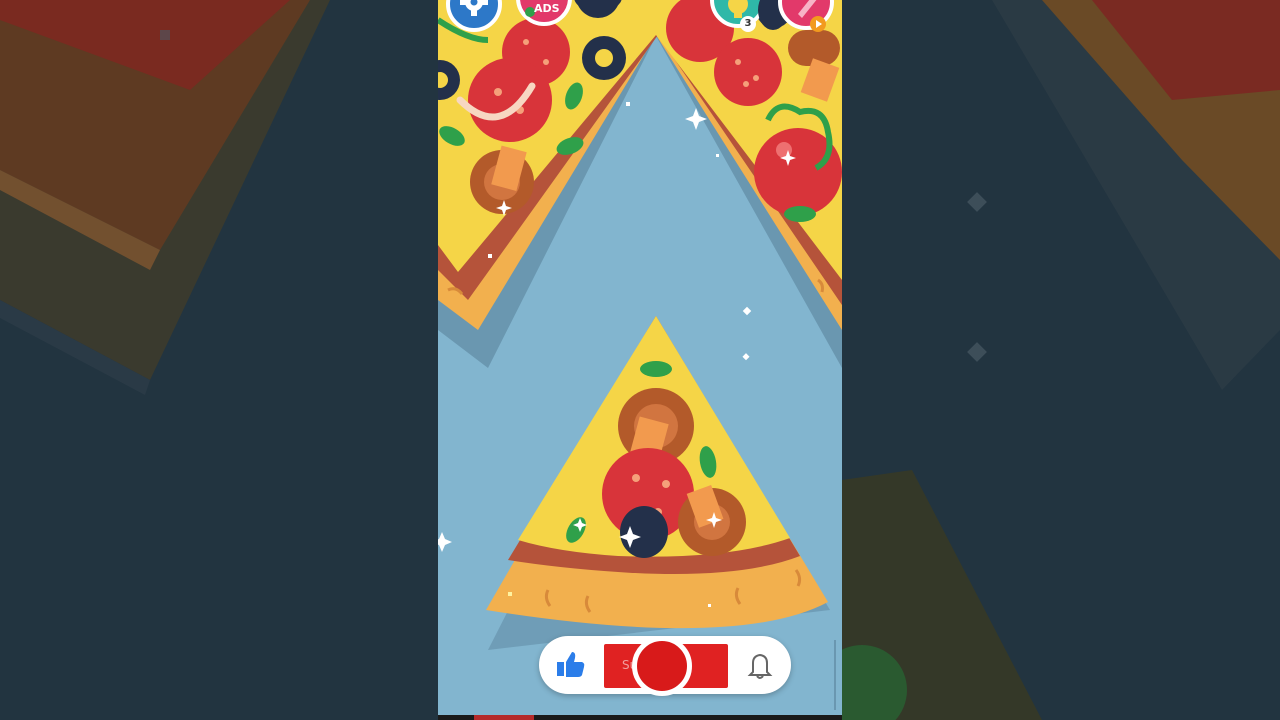 The height and width of the screenshot is (720, 1280). I want to click on gear-icon, so click(474, 8).